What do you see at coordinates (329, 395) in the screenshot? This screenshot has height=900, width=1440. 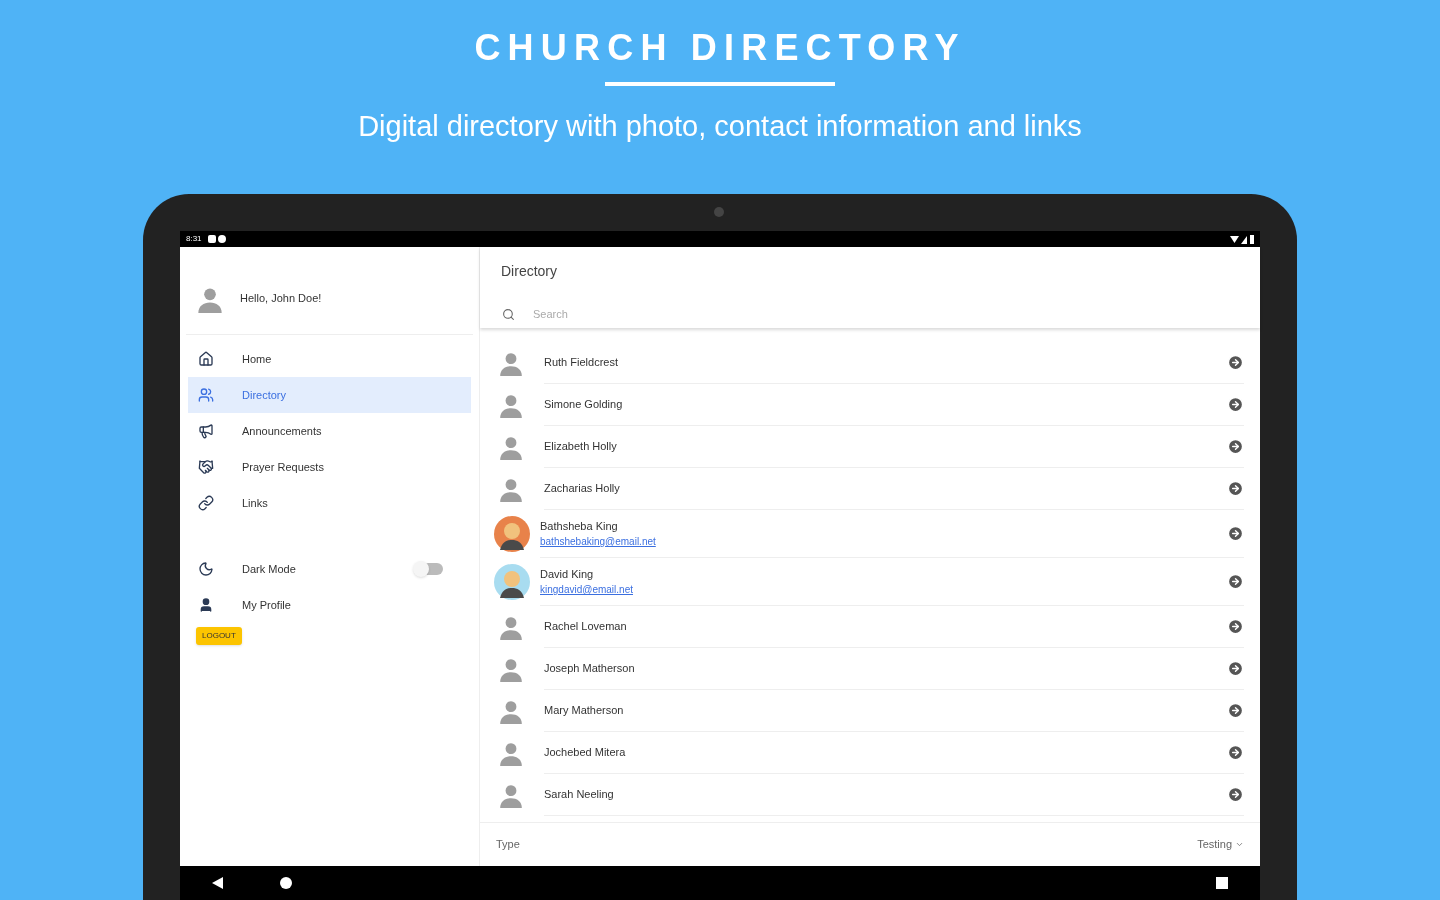 I see `nav-item: Directory` at bounding box center [329, 395].